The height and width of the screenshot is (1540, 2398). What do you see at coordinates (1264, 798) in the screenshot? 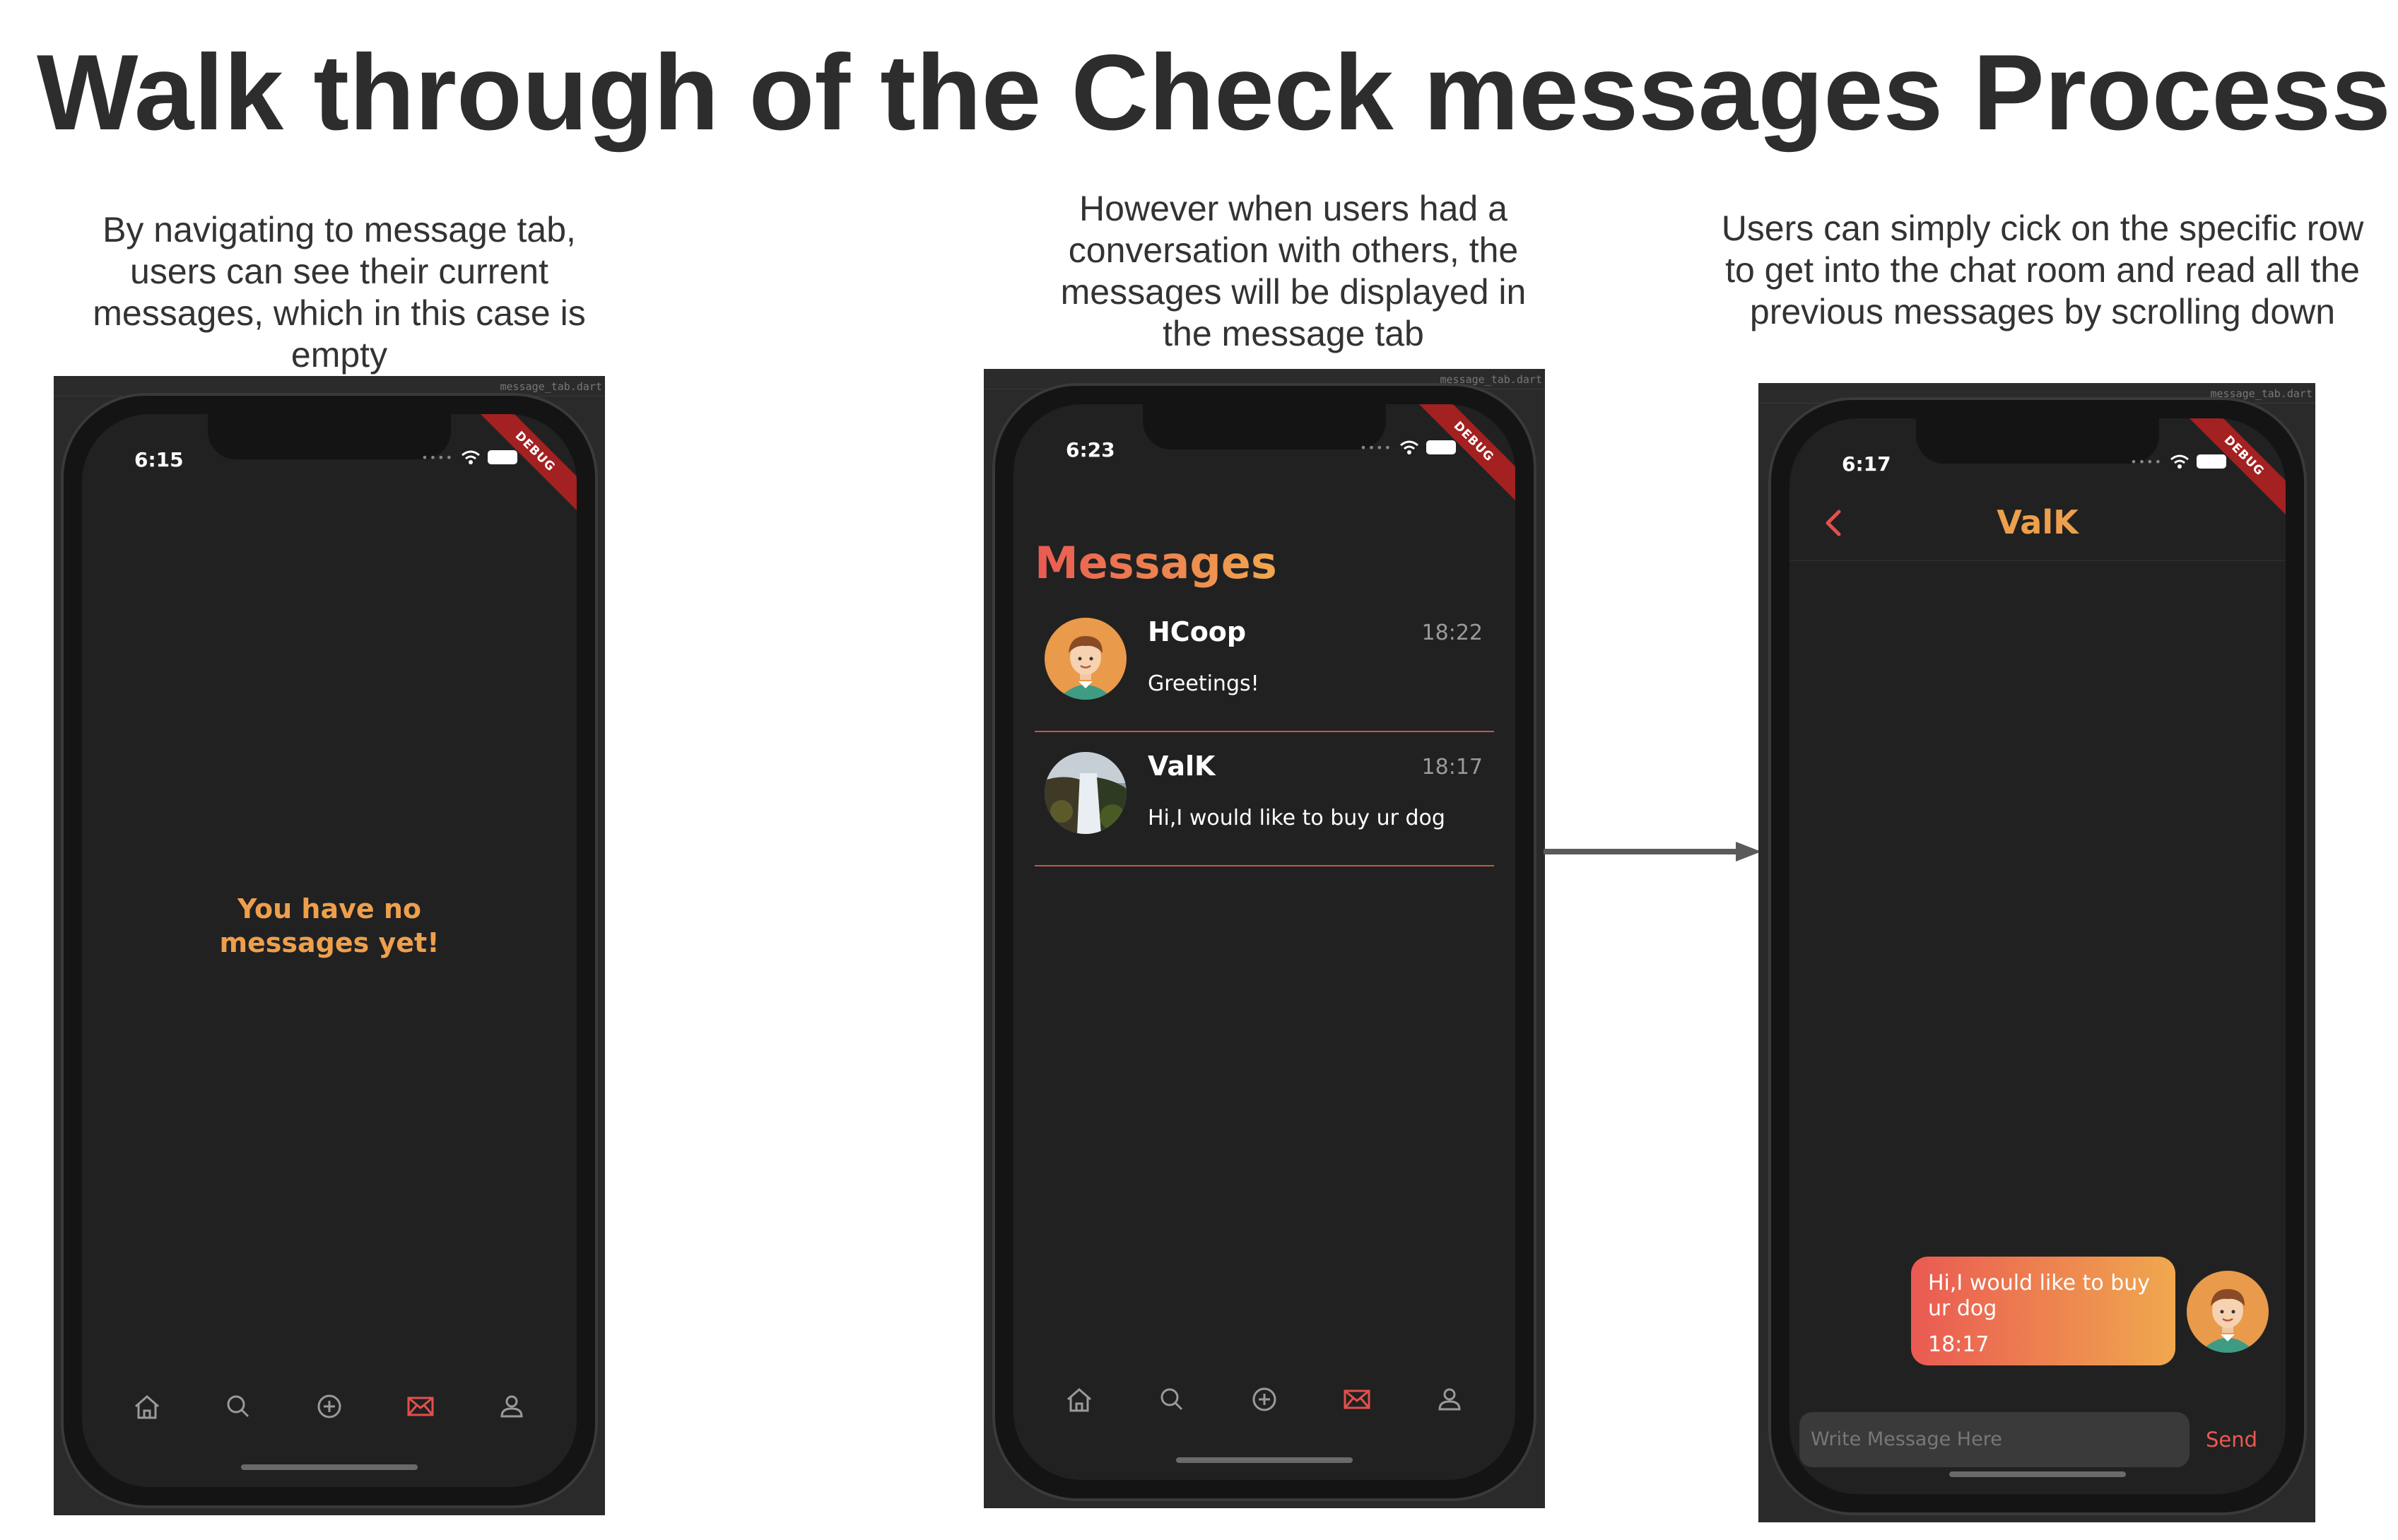
I see `conversation-row: ValK 18:17 Hi,I would like to buy ur dog` at bounding box center [1264, 798].